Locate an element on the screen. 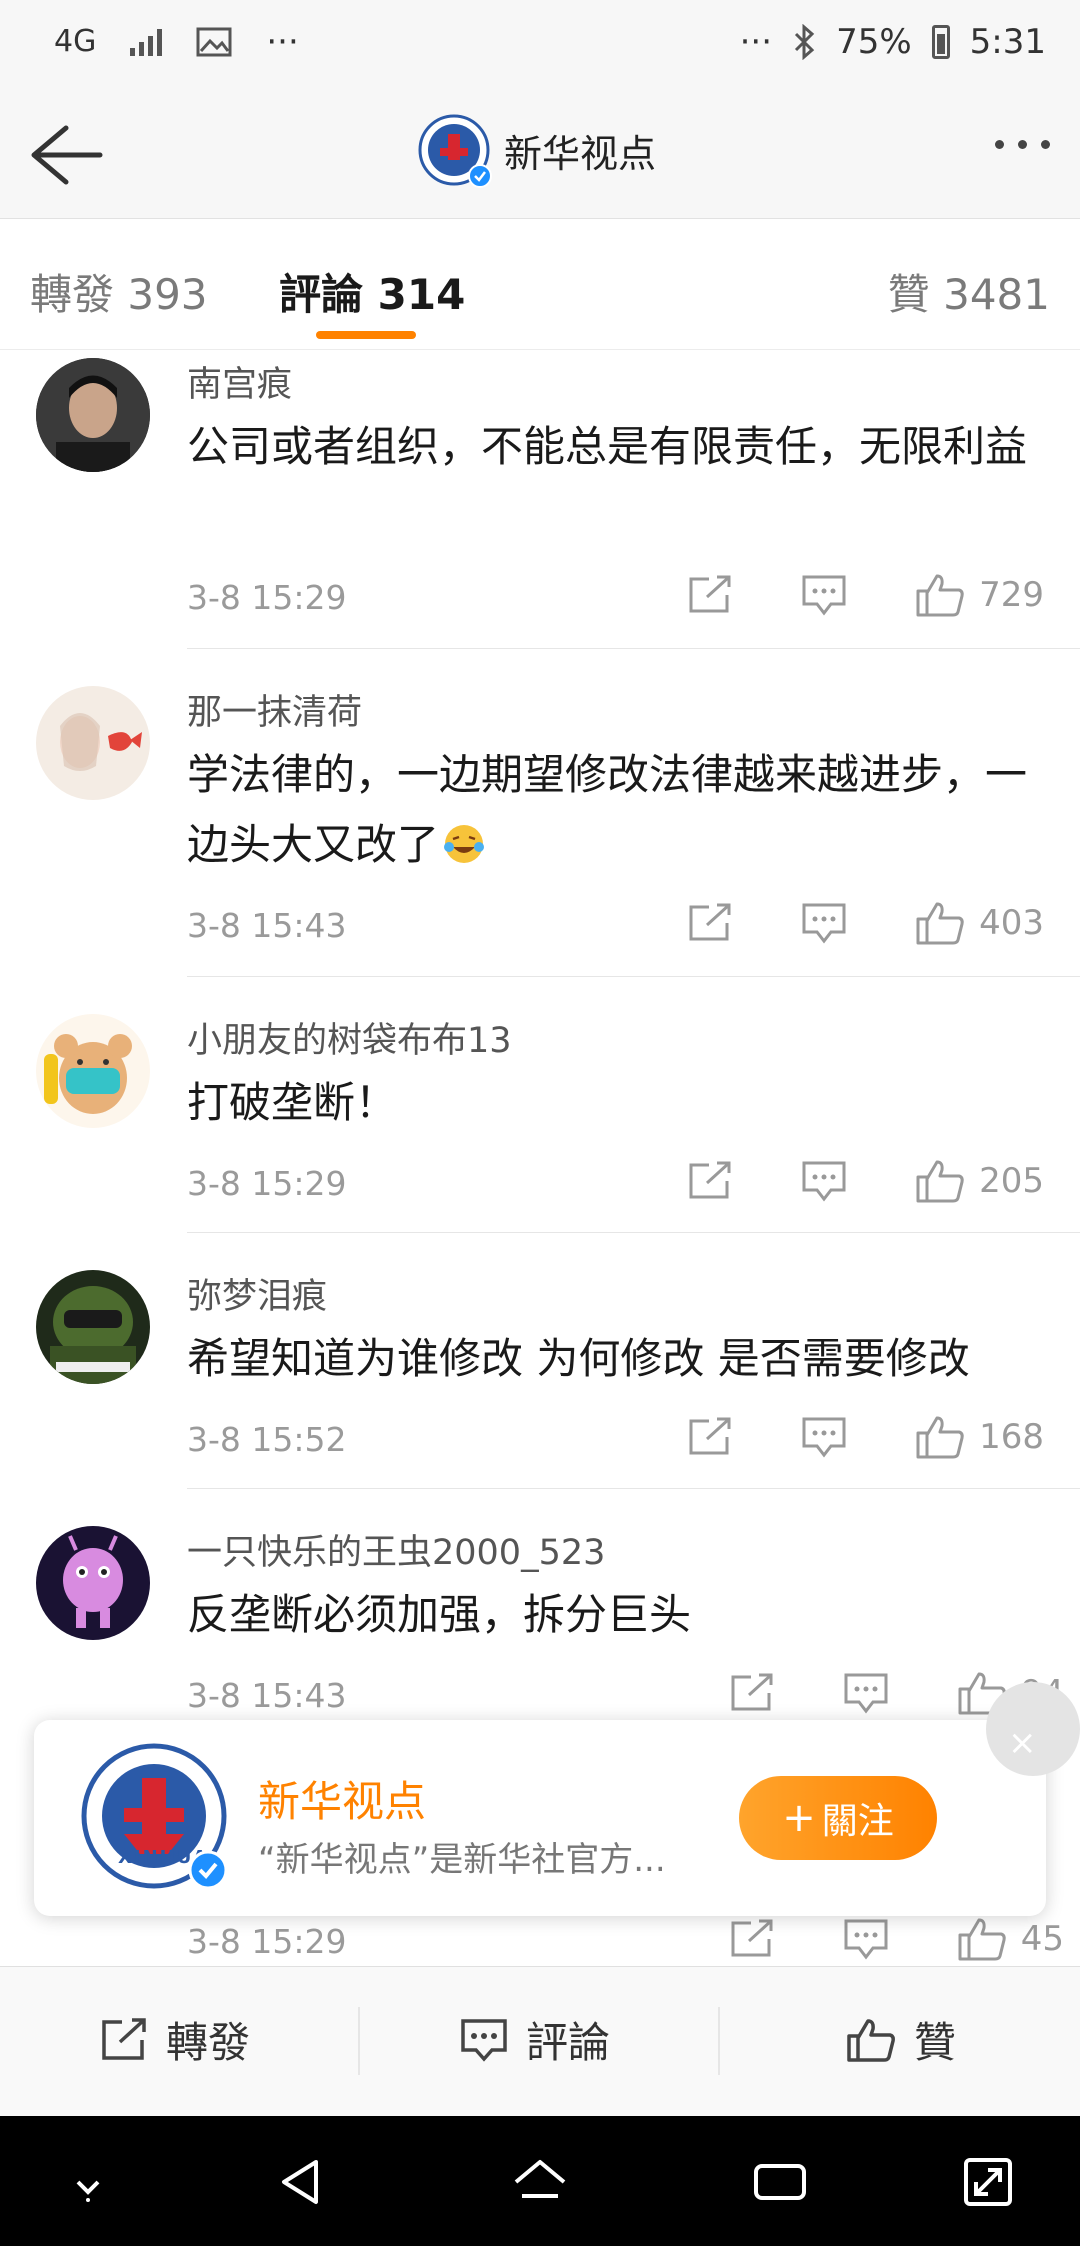 This screenshot has height=2246, width=1080. nav-title-group: 新华视点 is located at coordinates (537, 151).